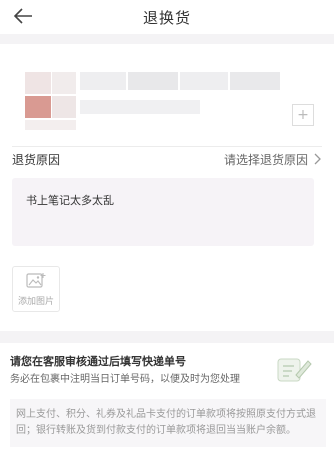 This screenshot has height=451, width=334. I want to click on add-product-button: +, so click(303, 115).